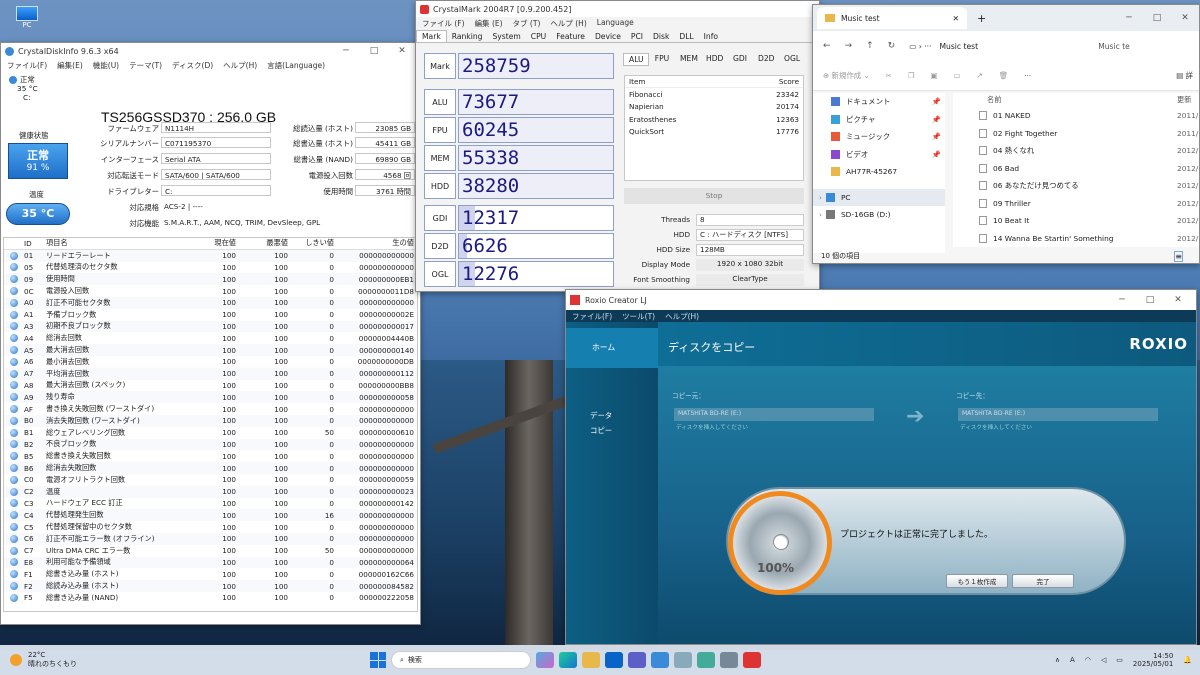  I want to click on roxio-taskbar-icon, so click(752, 660).